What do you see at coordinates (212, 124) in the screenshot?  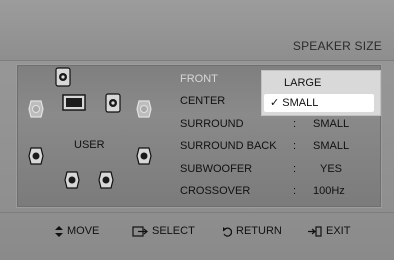 I see `menu-item-label: SURROUND` at bounding box center [212, 124].